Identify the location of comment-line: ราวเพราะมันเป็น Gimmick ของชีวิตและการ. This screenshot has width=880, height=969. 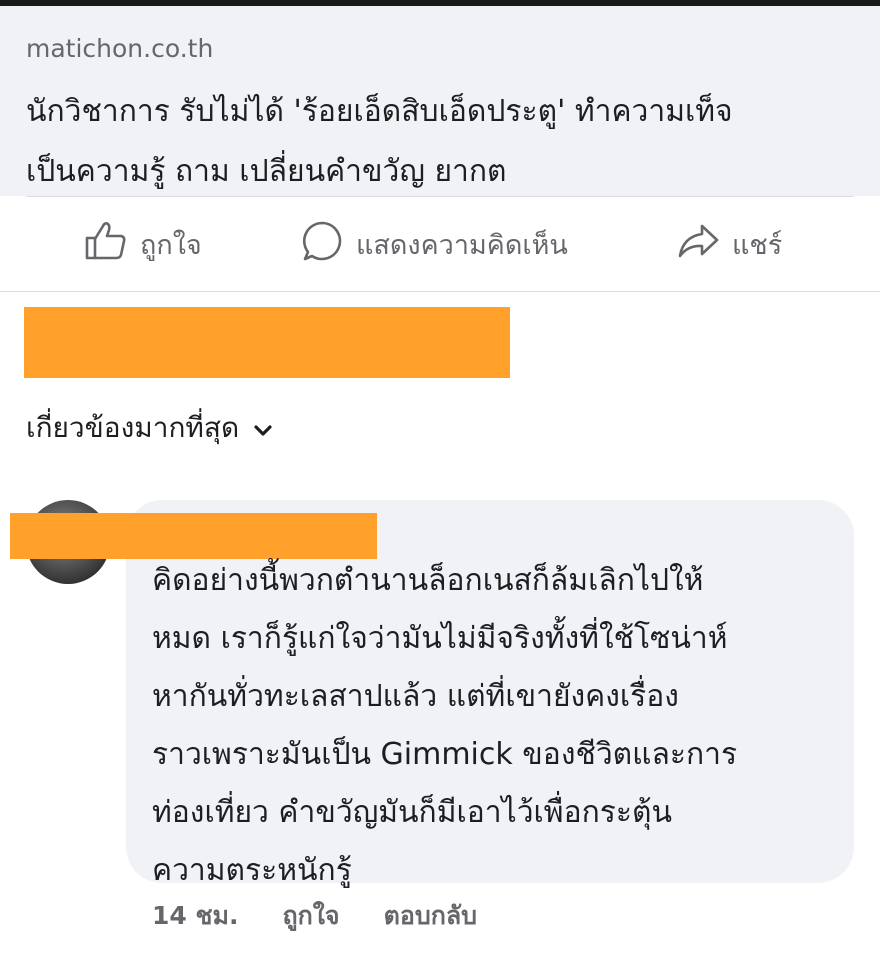
(445, 754).